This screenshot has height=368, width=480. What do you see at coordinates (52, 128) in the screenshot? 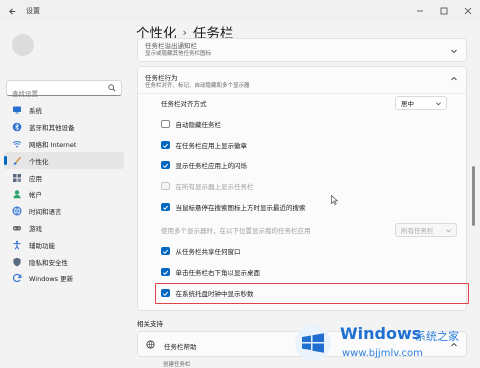
I see `sidebar-item-label: 蓝牙和其他设备` at bounding box center [52, 128].